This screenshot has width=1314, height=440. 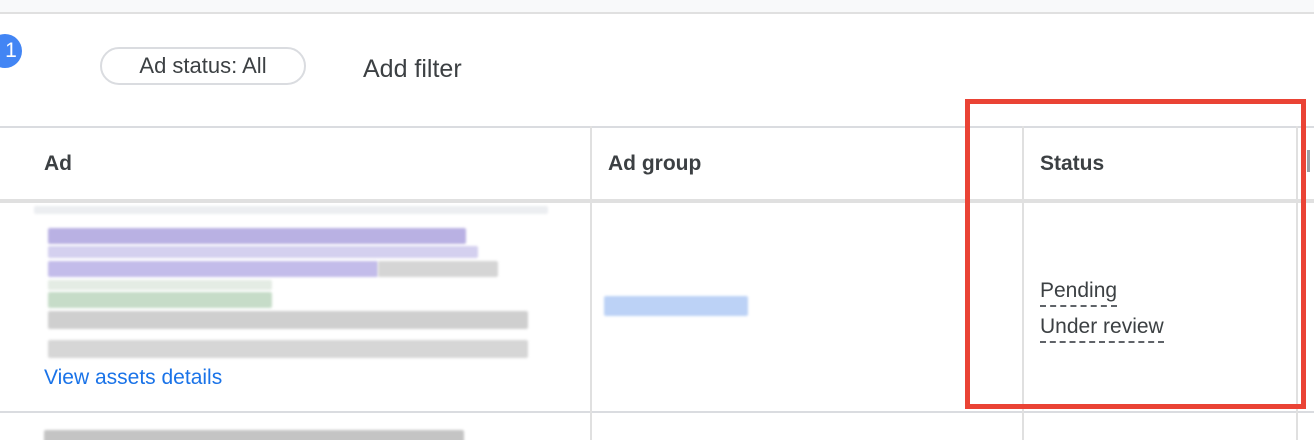 What do you see at coordinates (412, 69) in the screenshot?
I see `add-filter-button: Add filter` at bounding box center [412, 69].